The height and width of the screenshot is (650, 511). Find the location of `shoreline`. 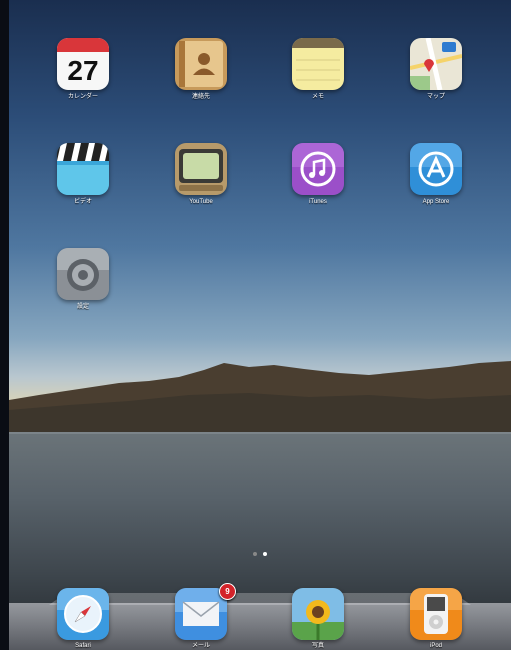

shoreline is located at coordinates (260, 433).